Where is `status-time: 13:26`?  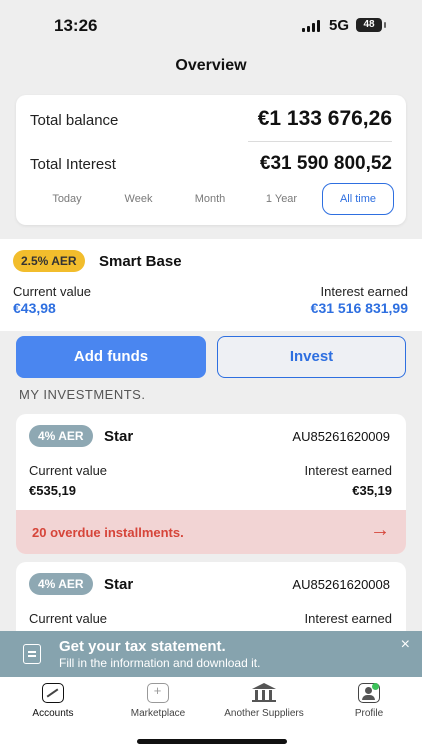
status-time: 13:26 is located at coordinates (76, 25).